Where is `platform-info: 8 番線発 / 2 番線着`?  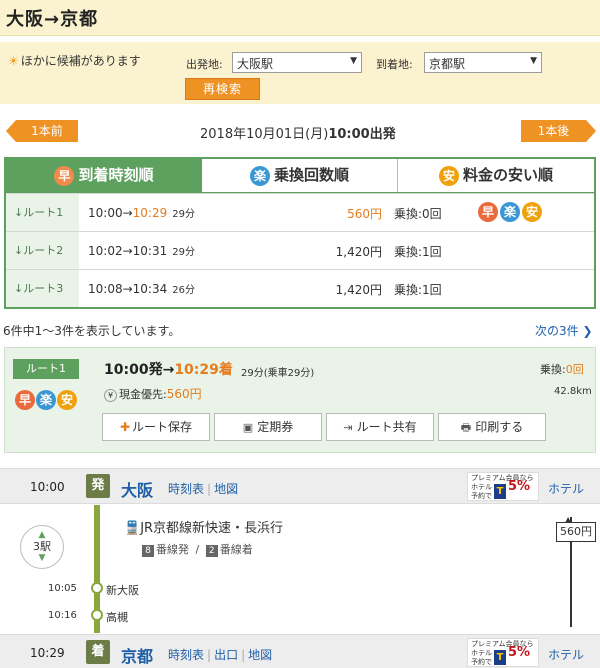
platform-info: 8 番線発 / 2 番線着 is located at coordinates (197, 549).